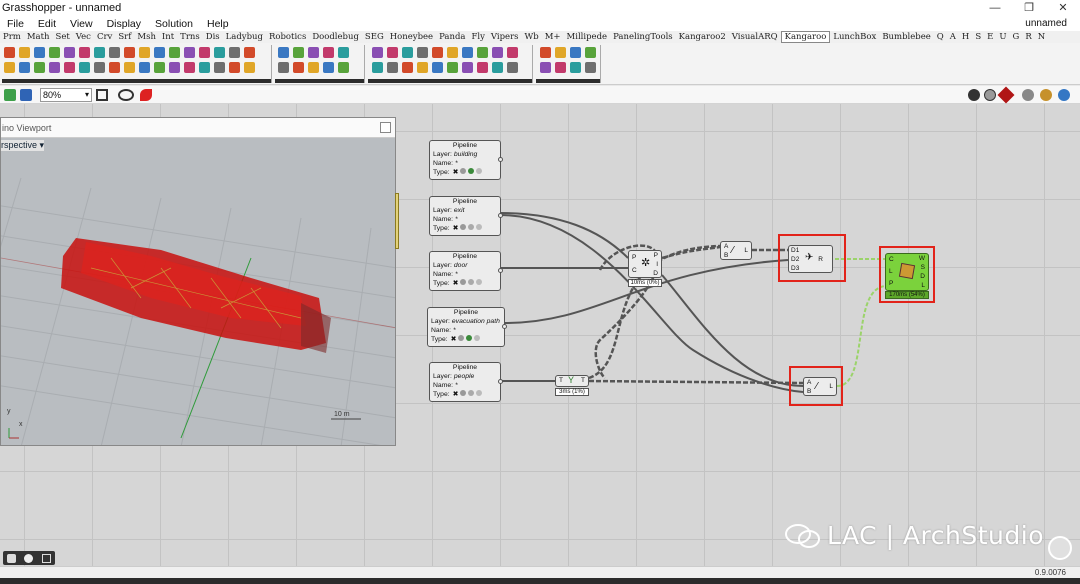 The height and width of the screenshot is (584, 1080). What do you see at coordinates (1060, 548) in the screenshot?
I see `navigation-compass-icon` at bounding box center [1060, 548].